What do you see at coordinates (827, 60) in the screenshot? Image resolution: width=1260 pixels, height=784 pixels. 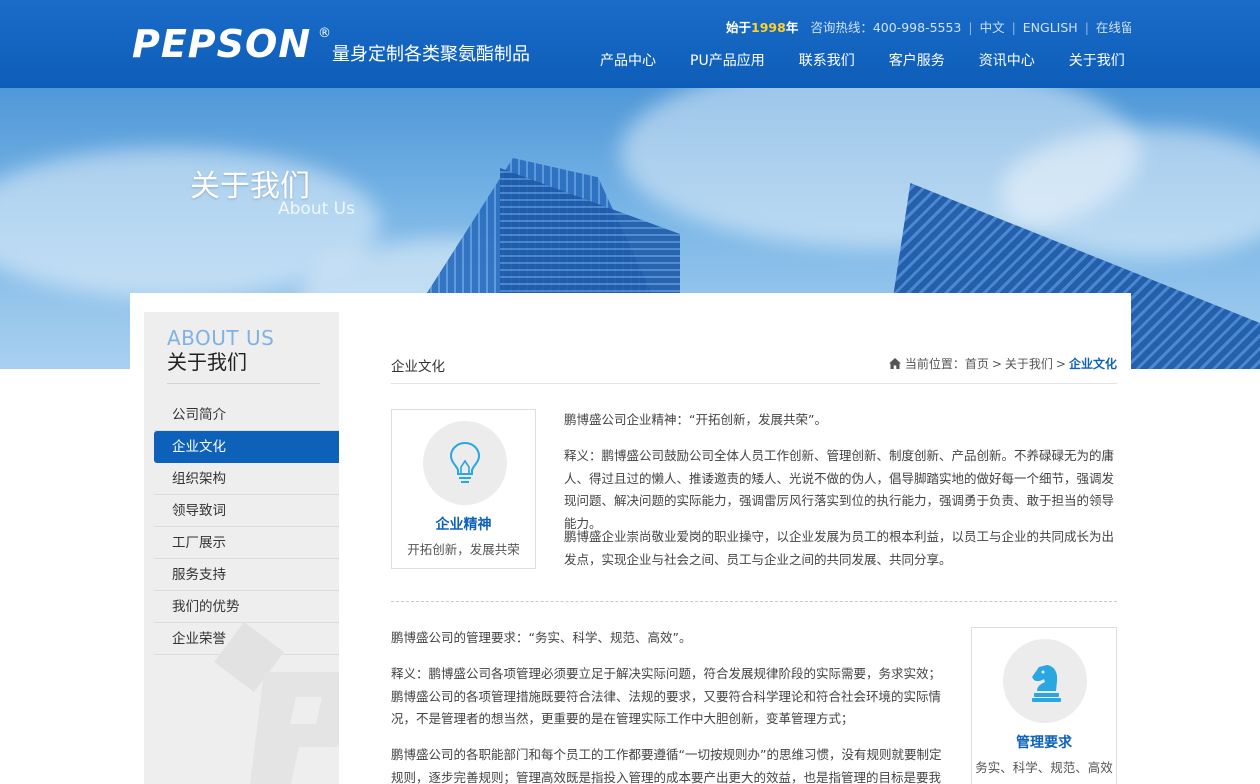 I see `nav-item-contact: 联系我们` at bounding box center [827, 60].